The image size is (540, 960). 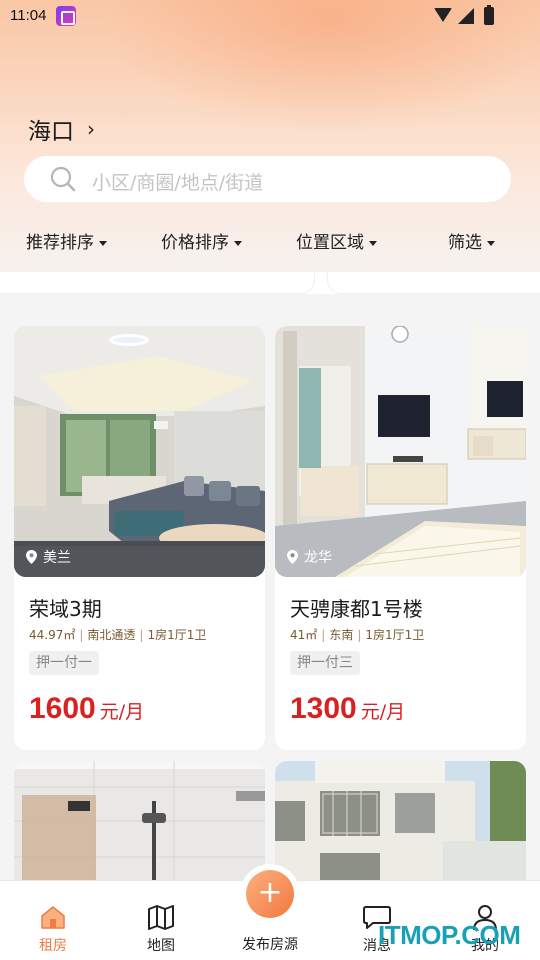 I want to click on price-value: 1600, so click(x=62, y=708).